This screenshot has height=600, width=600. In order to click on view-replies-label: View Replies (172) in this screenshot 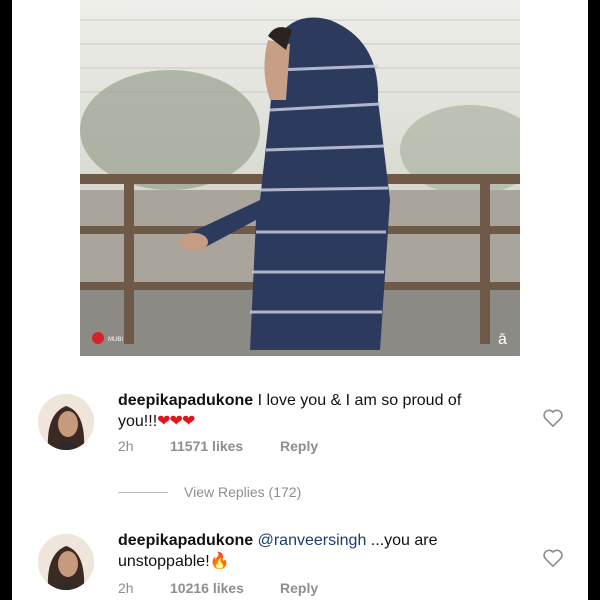, I will do `click(243, 492)`.